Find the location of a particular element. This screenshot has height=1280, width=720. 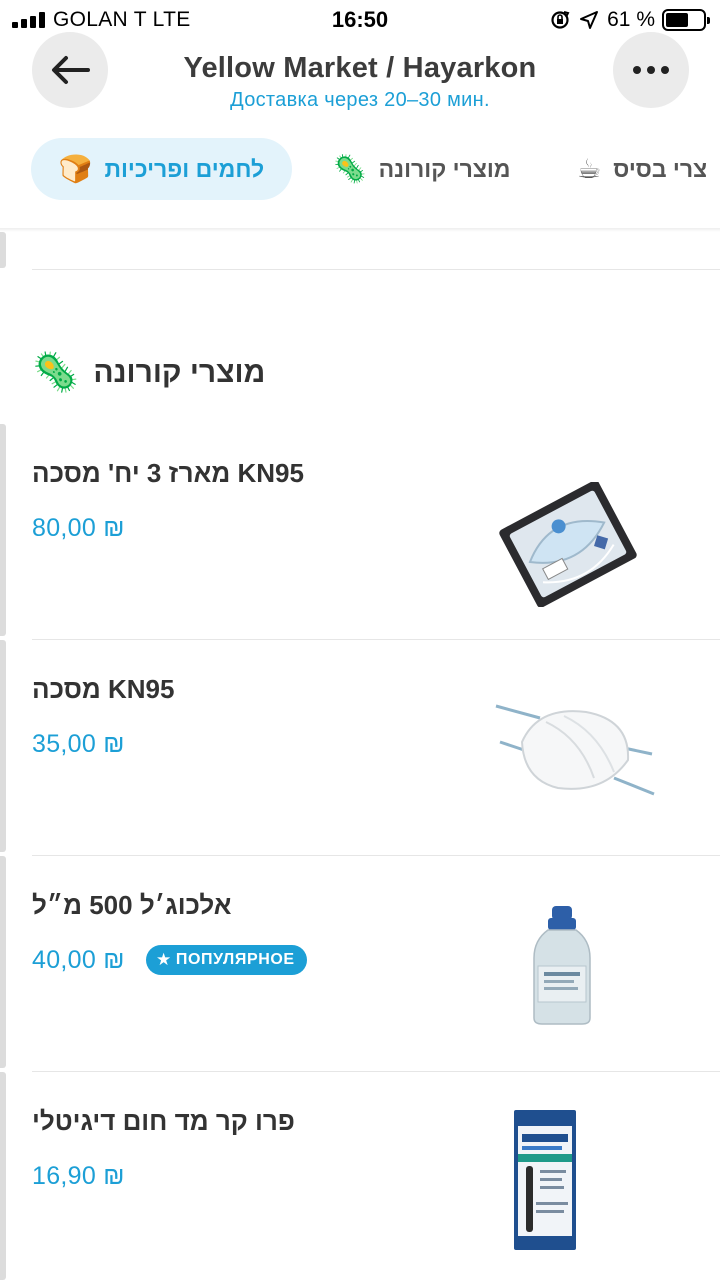

scroll-edge is located at coordinates (3, 250).